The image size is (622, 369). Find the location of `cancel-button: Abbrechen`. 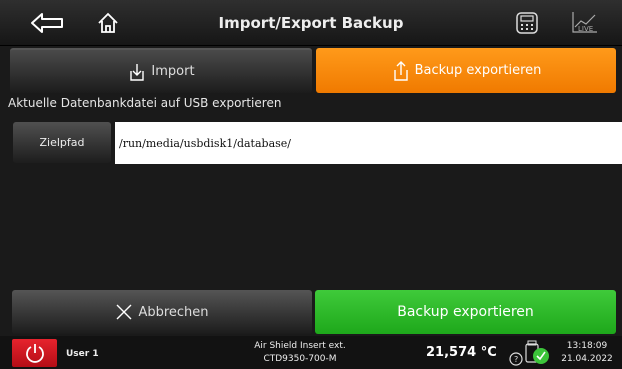

cancel-button: Abbrechen is located at coordinates (162, 312).